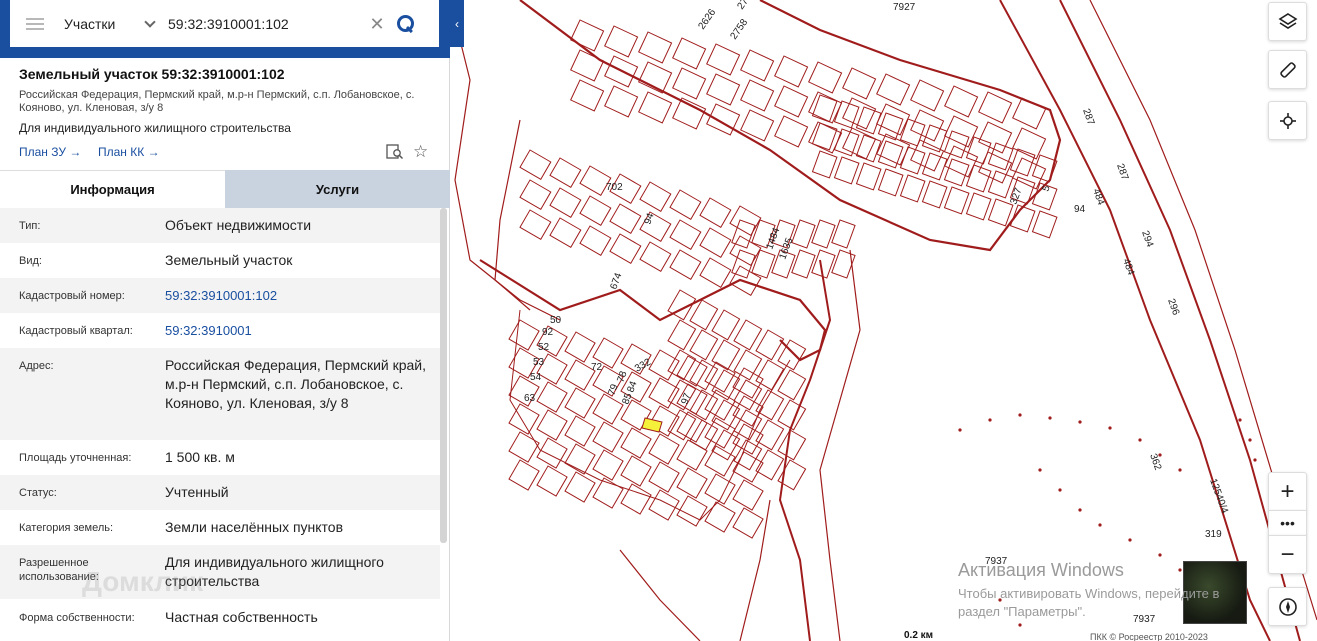  What do you see at coordinates (1287, 606) in the screenshot?
I see `compass-button` at bounding box center [1287, 606].